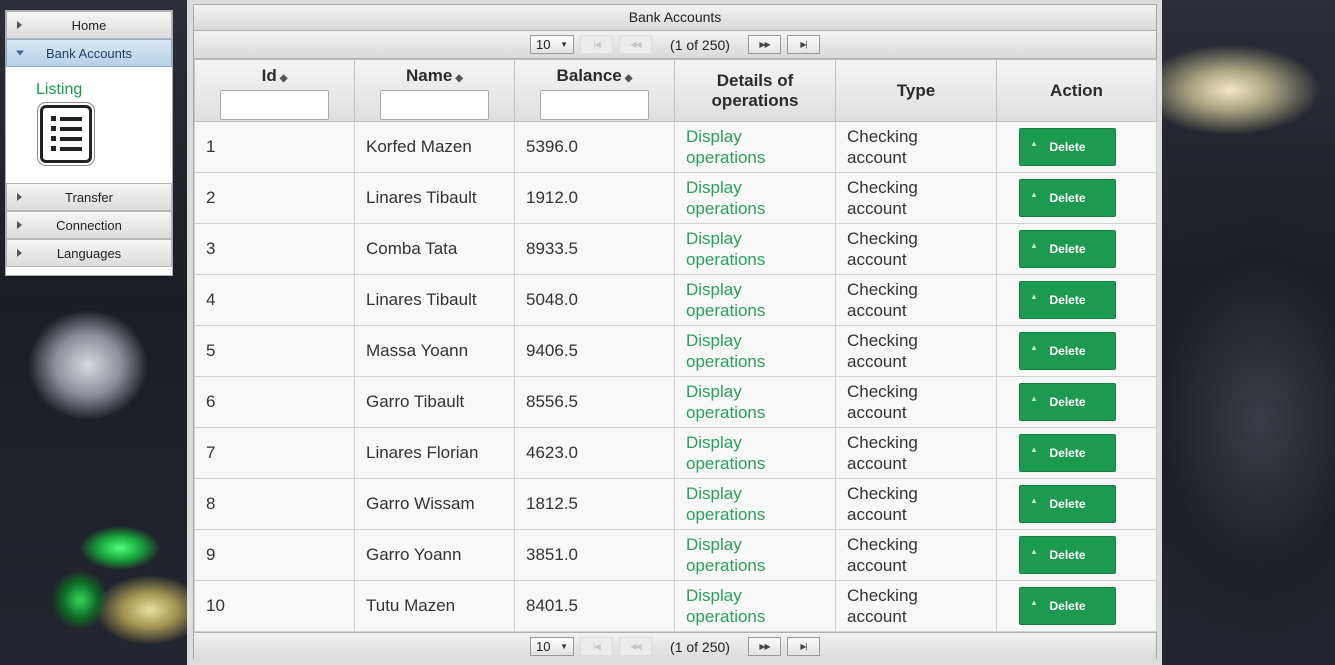  I want to click on cell-balance: 5396.0, so click(594, 147).